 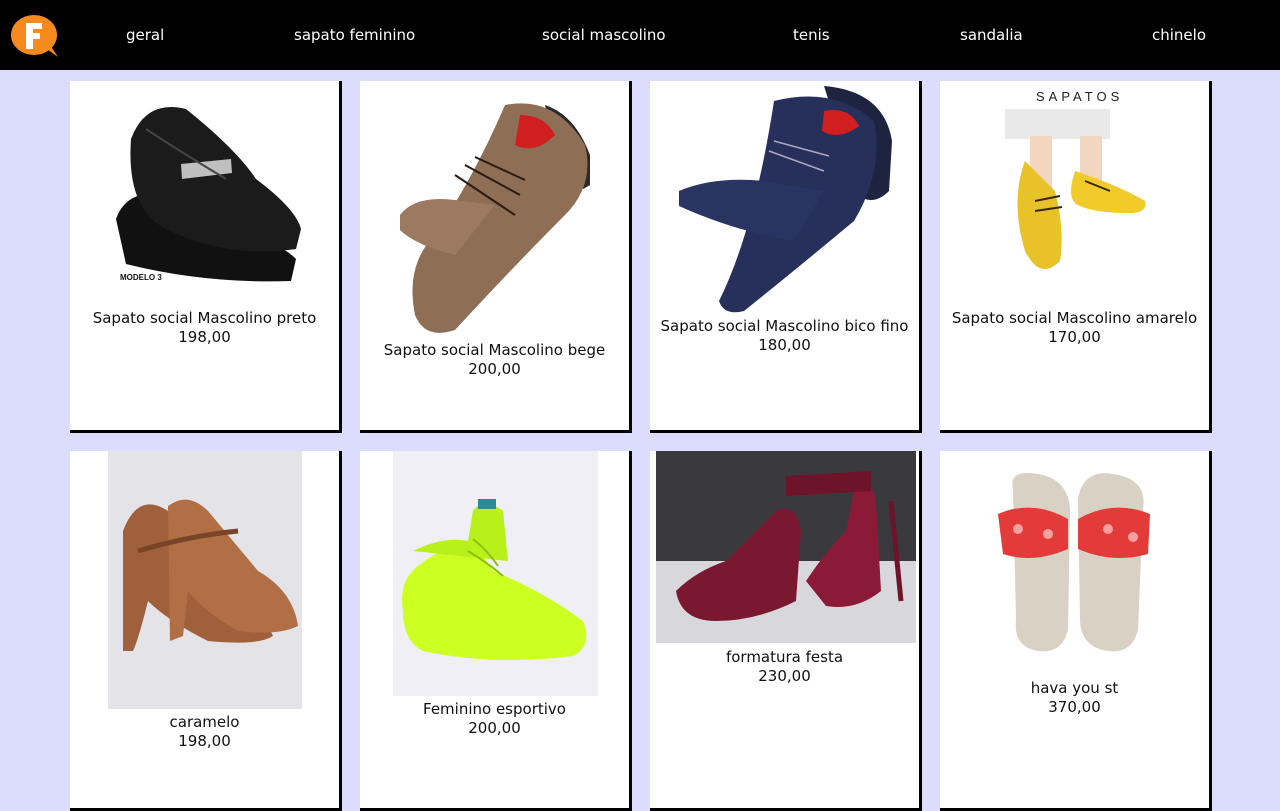 I want to click on product-card: hava you st 370,00, so click(x=1076, y=631).